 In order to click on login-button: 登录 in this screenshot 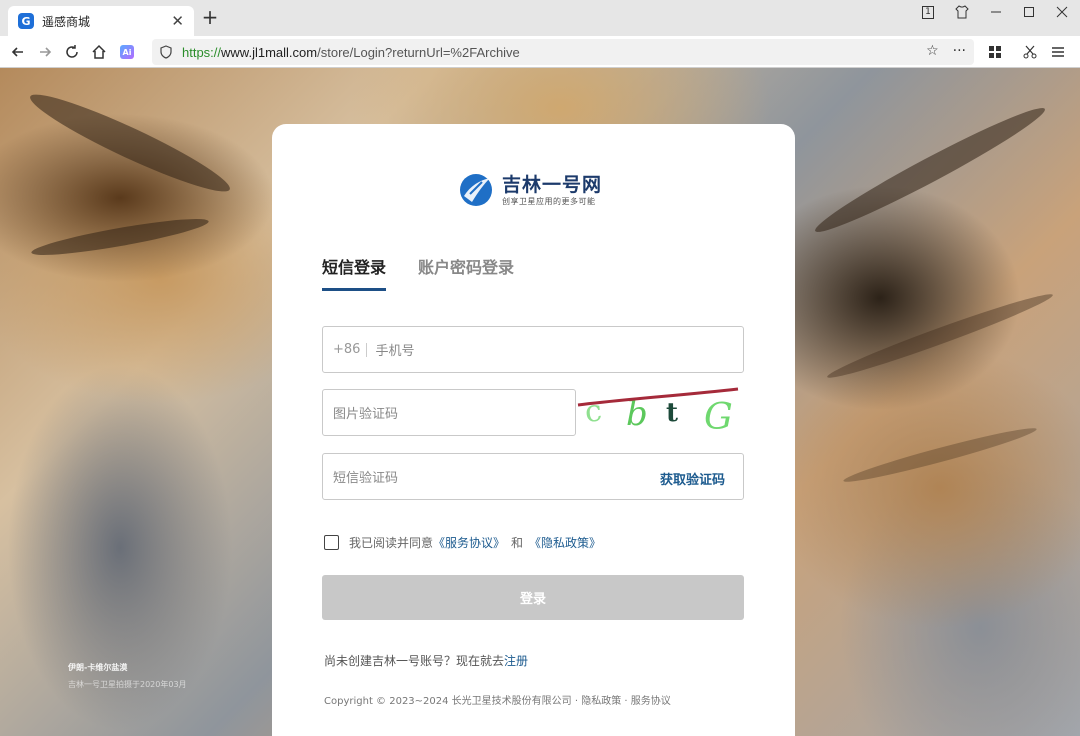, I will do `click(533, 597)`.